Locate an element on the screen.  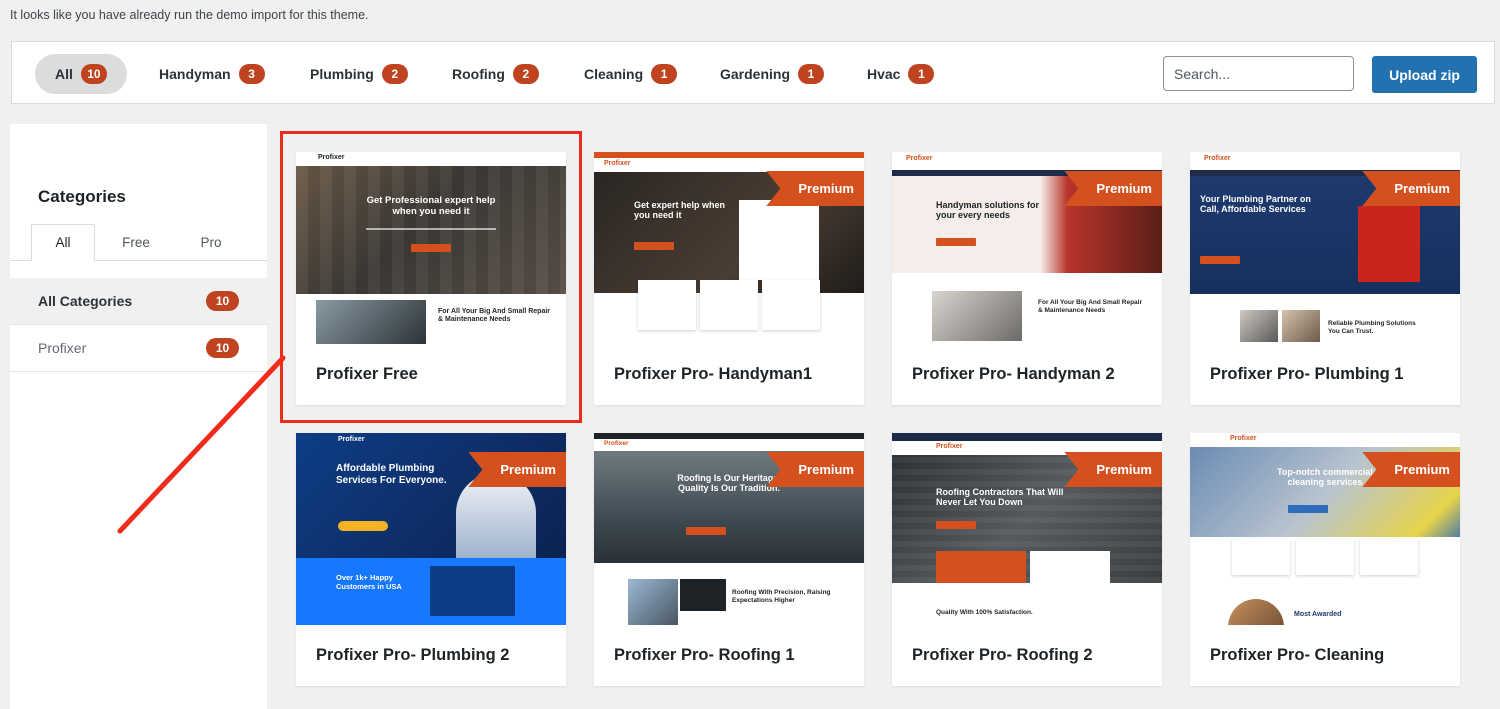
filter-tab-roofing: Roofing 2 is located at coordinates (495, 74).